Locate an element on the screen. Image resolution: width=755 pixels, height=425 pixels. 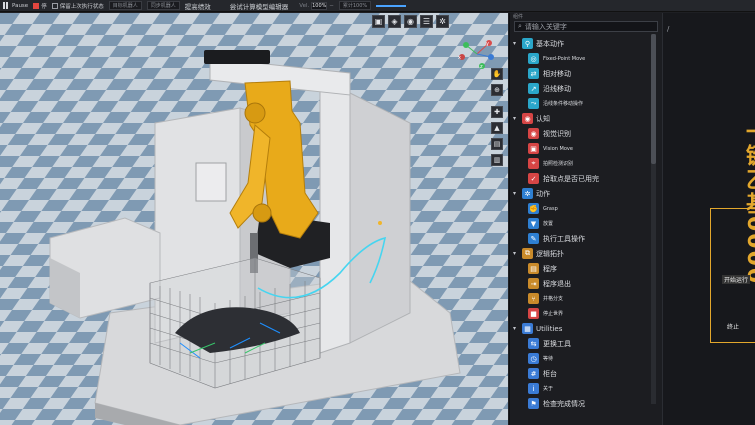
scrollbar-thumb is located at coordinates (653, 99).